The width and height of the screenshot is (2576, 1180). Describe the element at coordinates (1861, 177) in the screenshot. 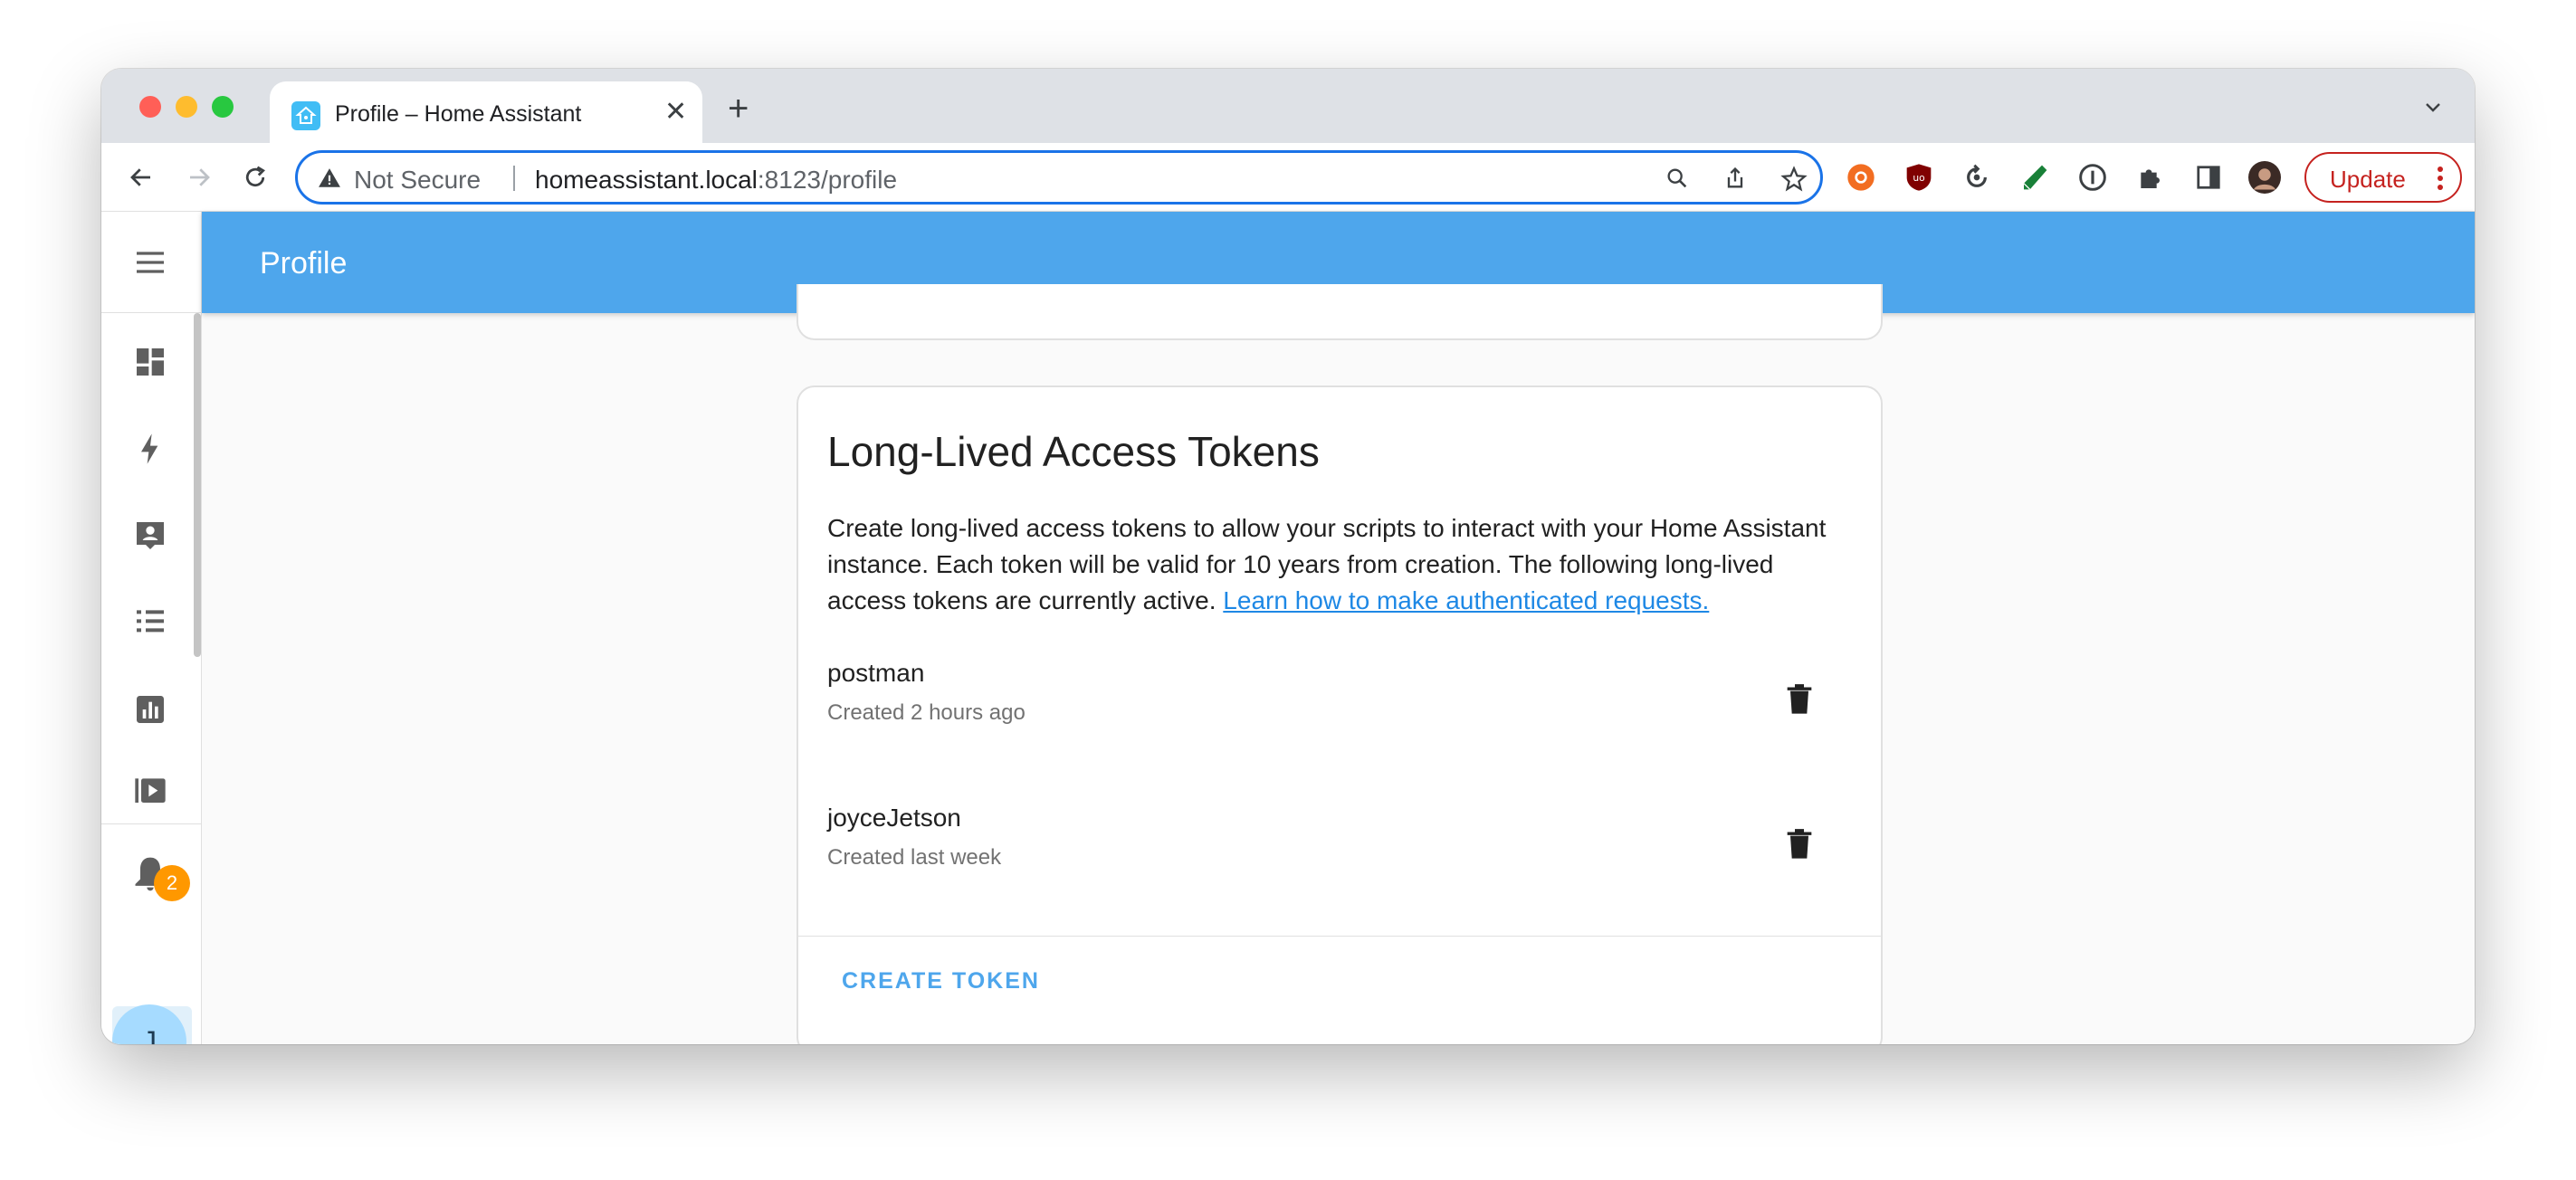

I see `extension-orange-icon` at that location.